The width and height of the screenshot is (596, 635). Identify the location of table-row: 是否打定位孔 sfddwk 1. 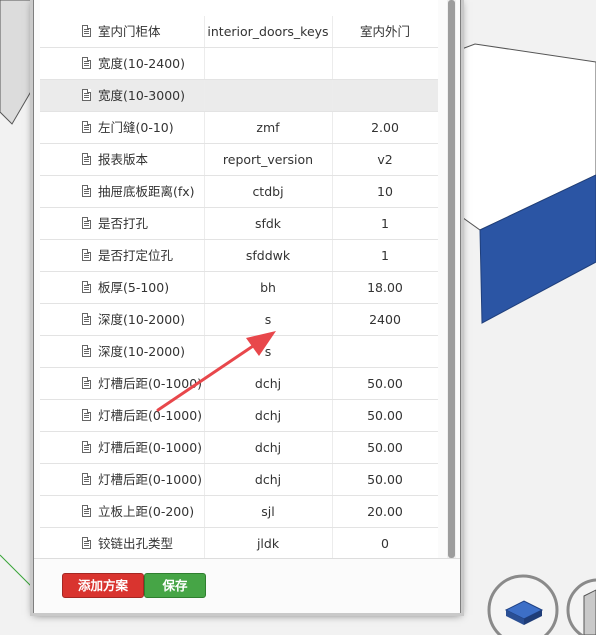
(239, 256).